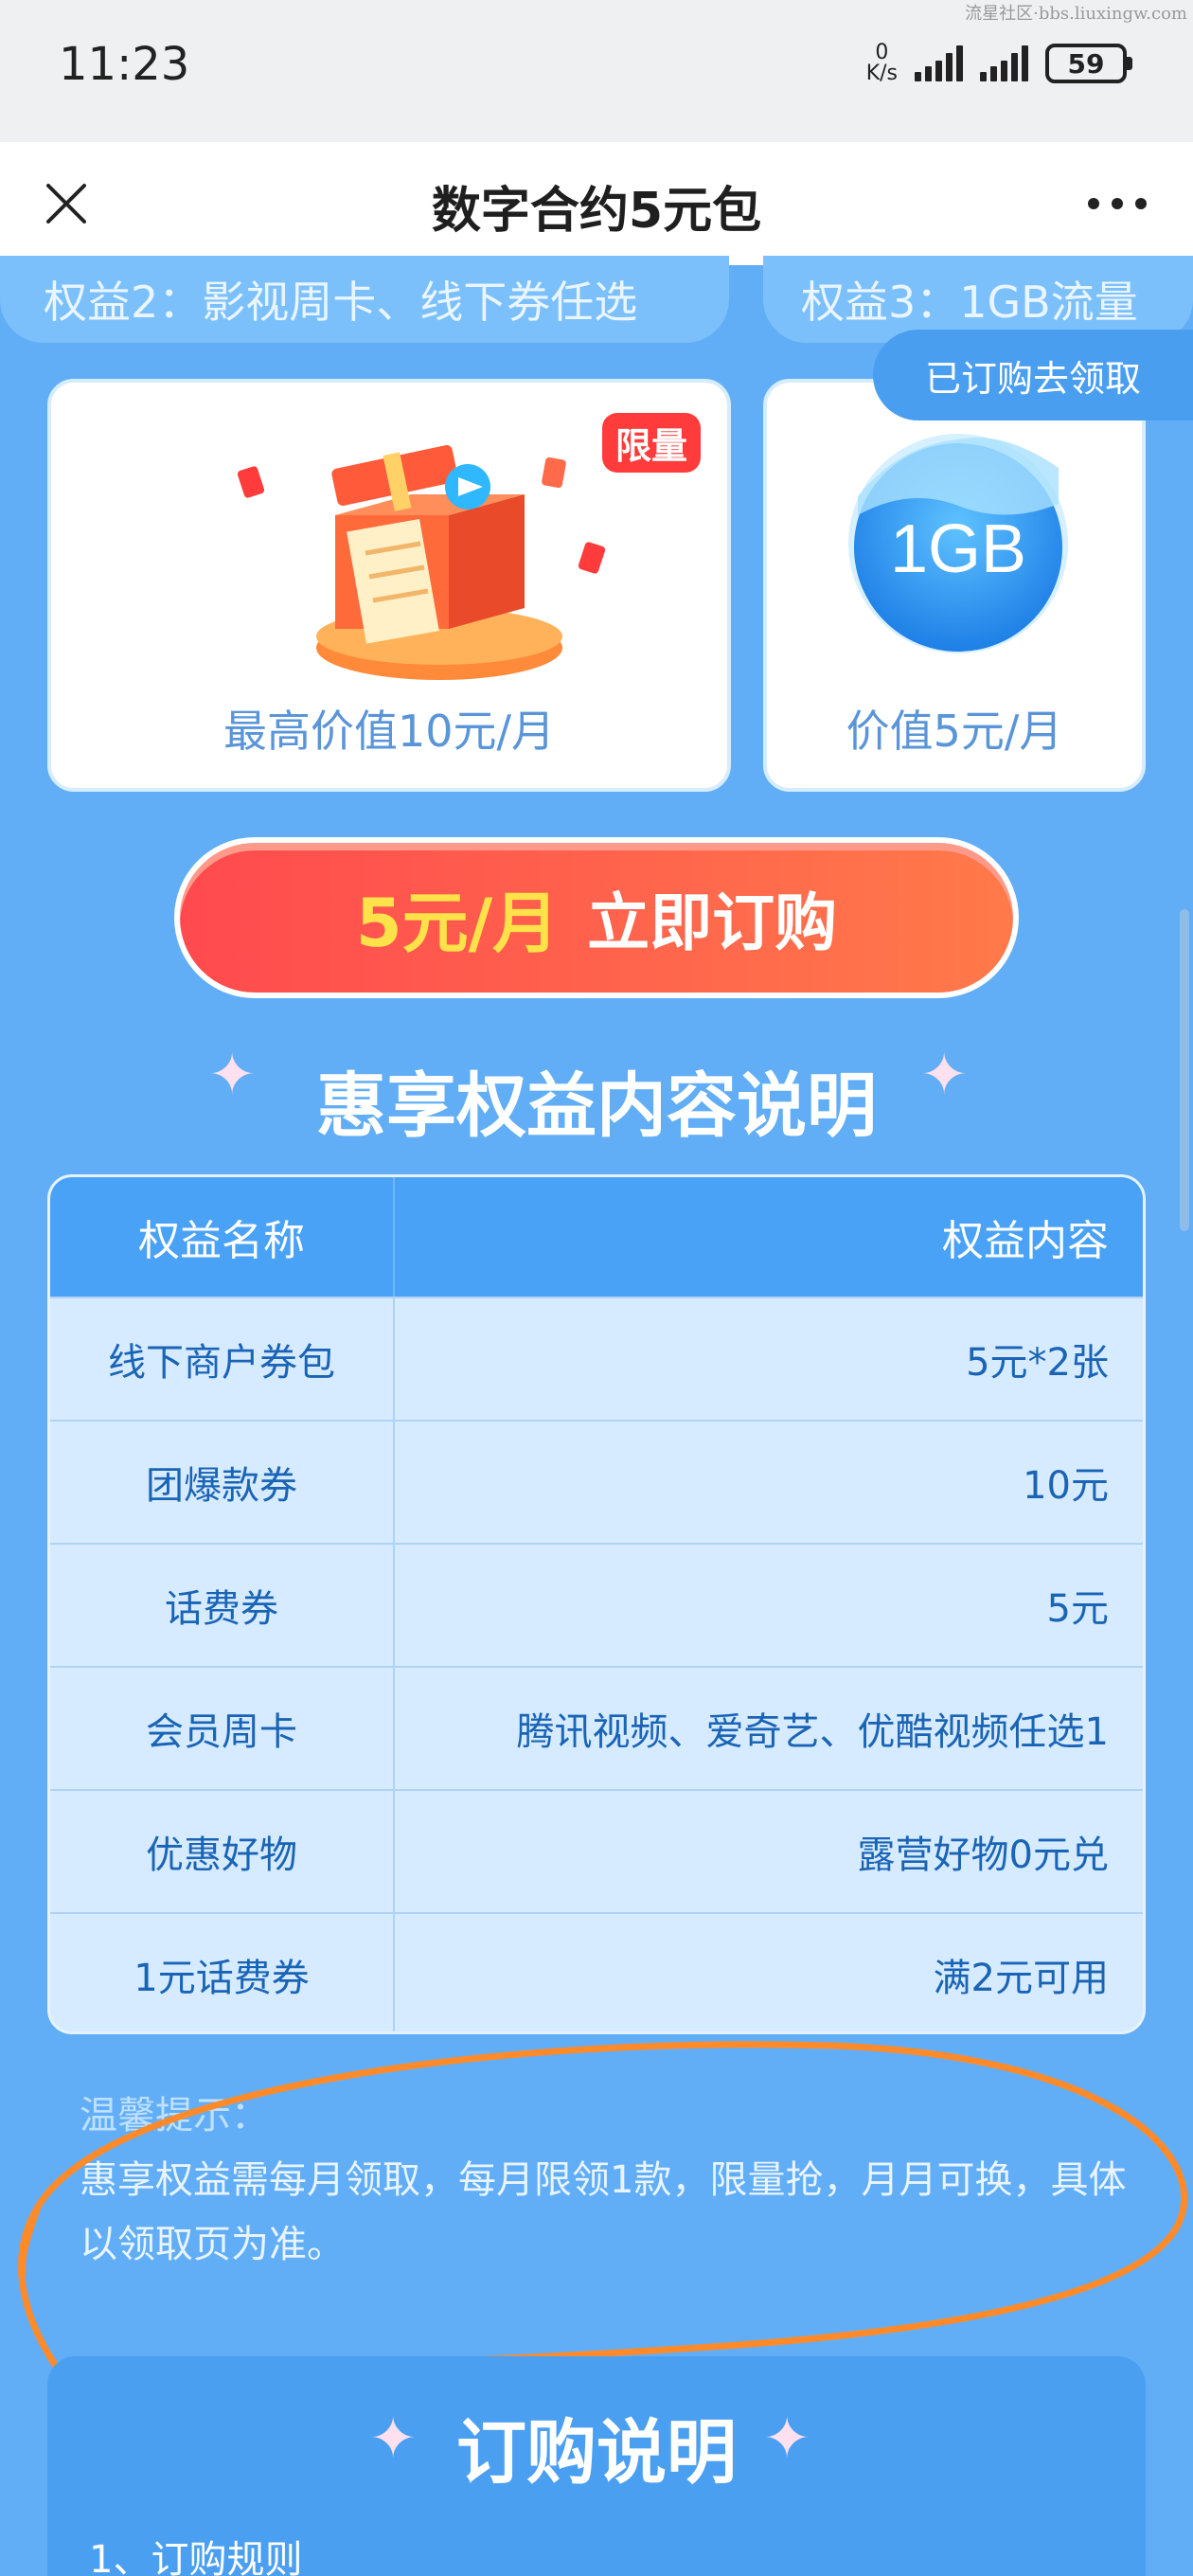 Image resolution: width=1193 pixels, height=2576 pixels. I want to click on row-content: 10元, so click(1066, 1486).